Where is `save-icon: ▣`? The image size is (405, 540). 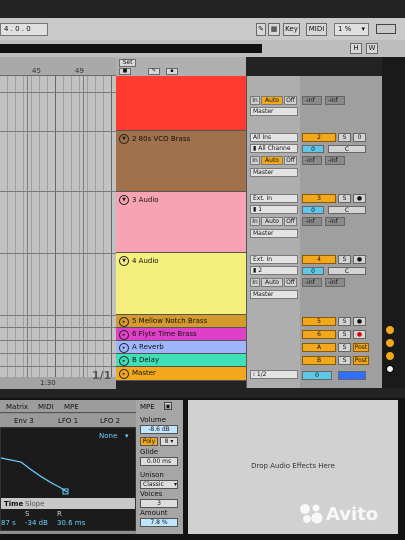 save-icon: ▣ is located at coordinates (168, 406).